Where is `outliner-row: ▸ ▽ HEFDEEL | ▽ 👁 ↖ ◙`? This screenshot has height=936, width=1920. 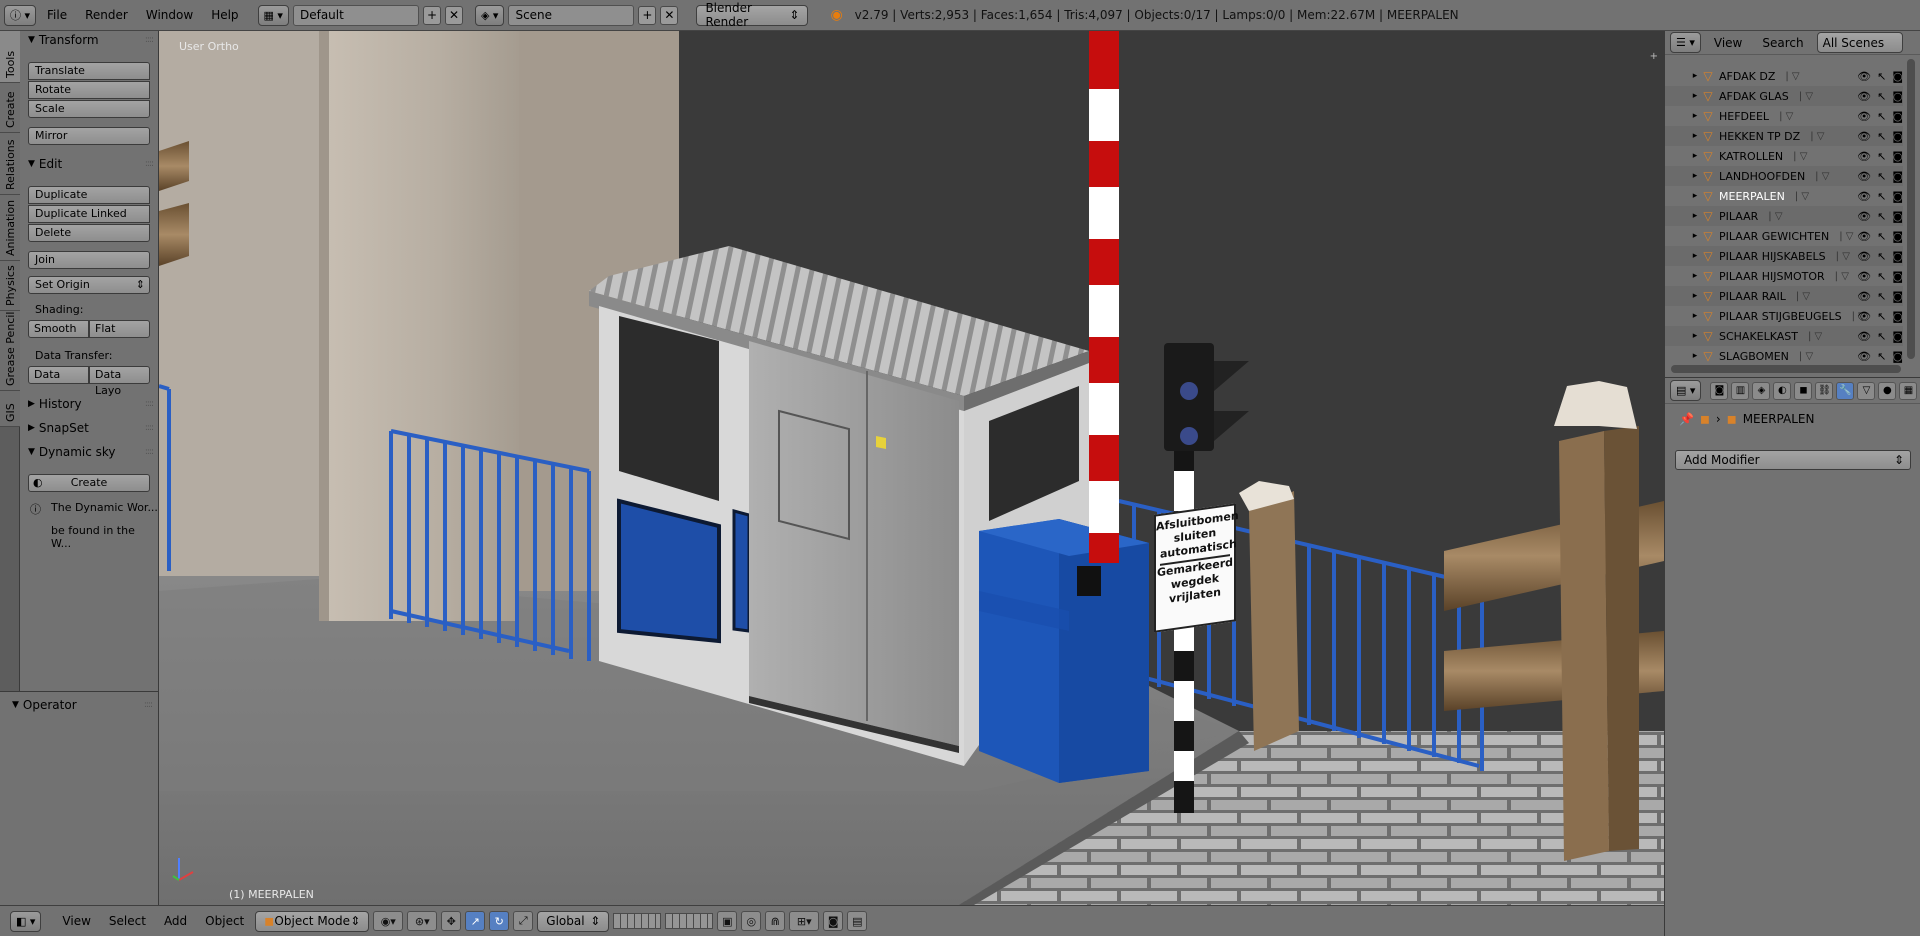 outliner-row: ▸ ▽ HEFDEEL | ▽ 👁 ↖ ◙ is located at coordinates (1784, 116).